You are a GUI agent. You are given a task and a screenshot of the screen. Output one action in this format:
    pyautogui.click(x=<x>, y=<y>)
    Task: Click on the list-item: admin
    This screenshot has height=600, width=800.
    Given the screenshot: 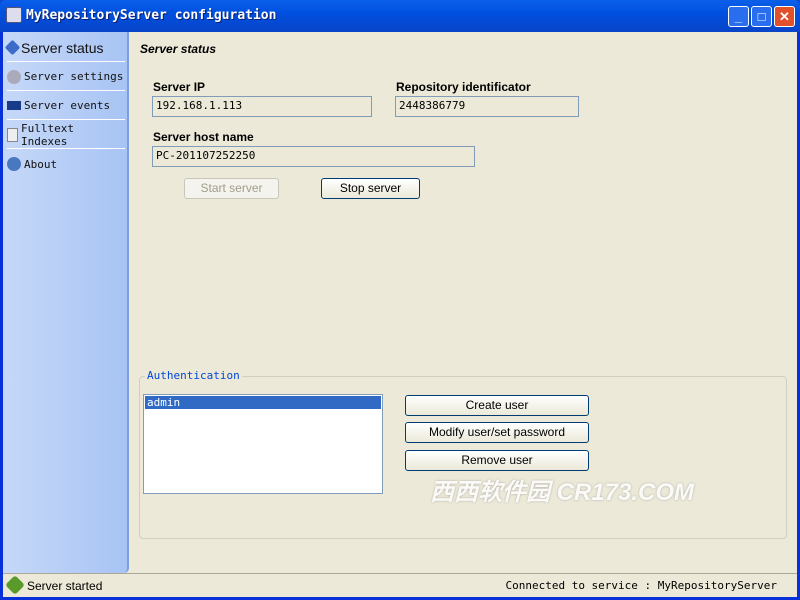 What is the action you would take?
    pyautogui.click(x=263, y=402)
    